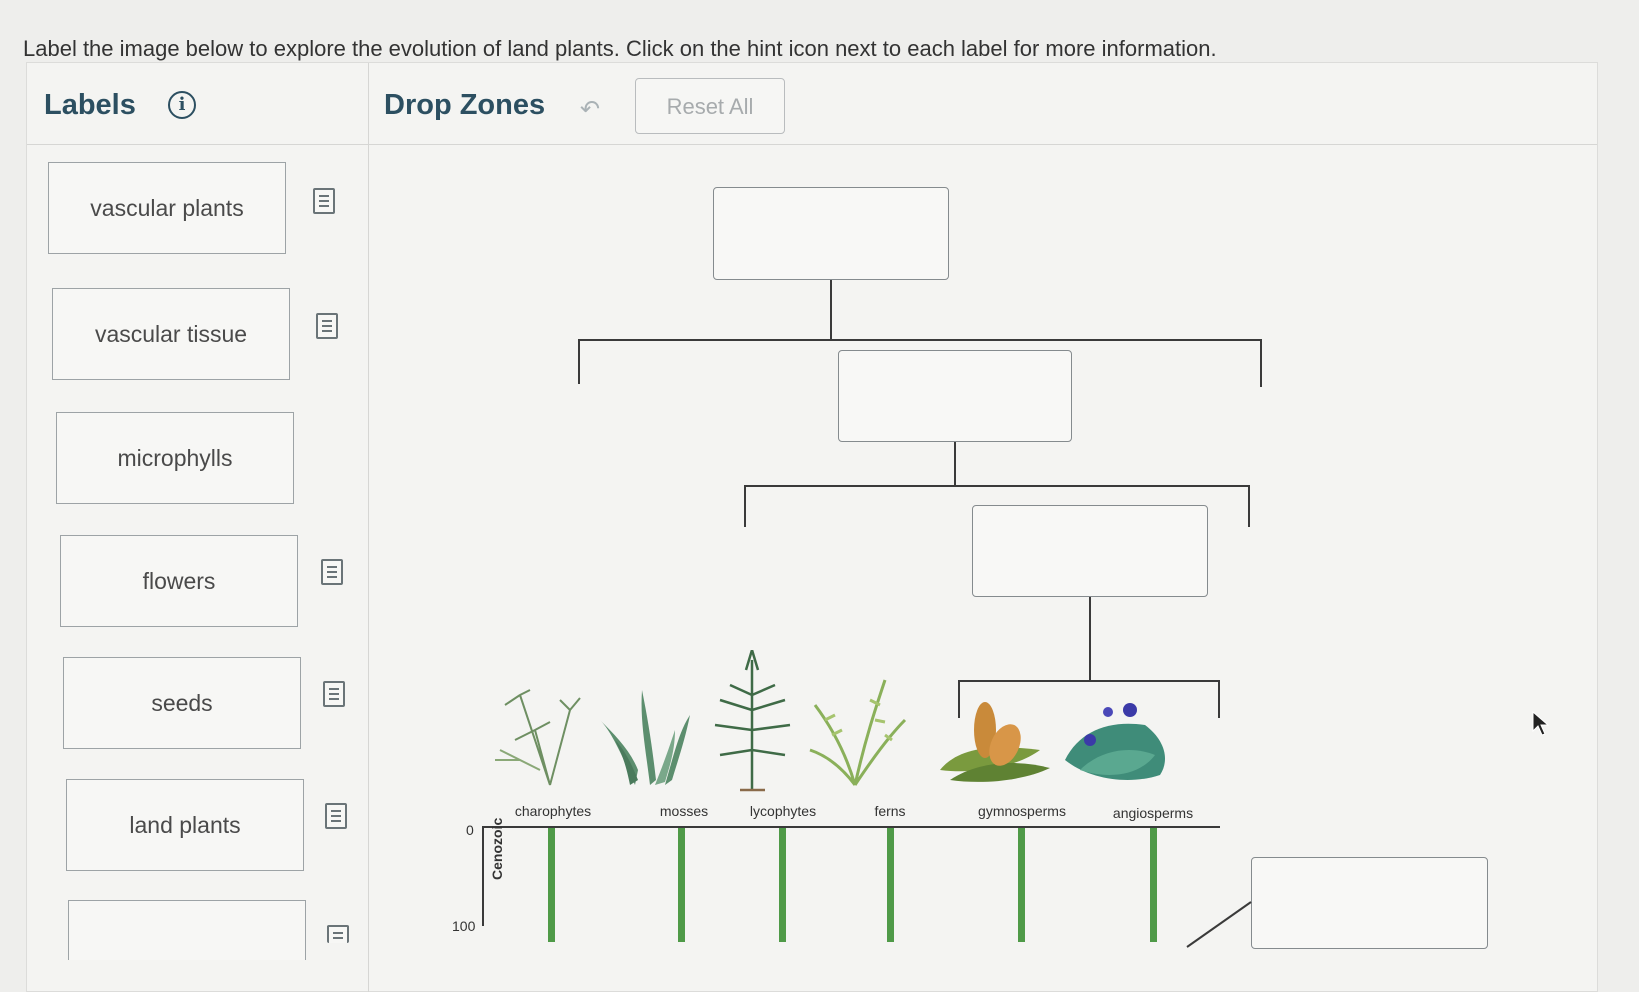 This screenshot has height=992, width=1639. What do you see at coordinates (538, 737) in the screenshot?
I see `charophytes-illustration` at bounding box center [538, 737].